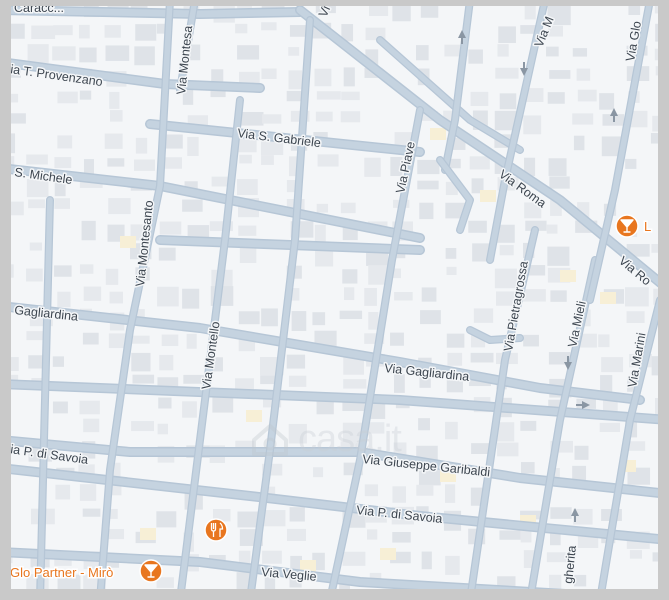  What do you see at coordinates (61, 572) in the screenshot?
I see `poi-label-glo-partner: Glo Partner - Mirò` at bounding box center [61, 572].